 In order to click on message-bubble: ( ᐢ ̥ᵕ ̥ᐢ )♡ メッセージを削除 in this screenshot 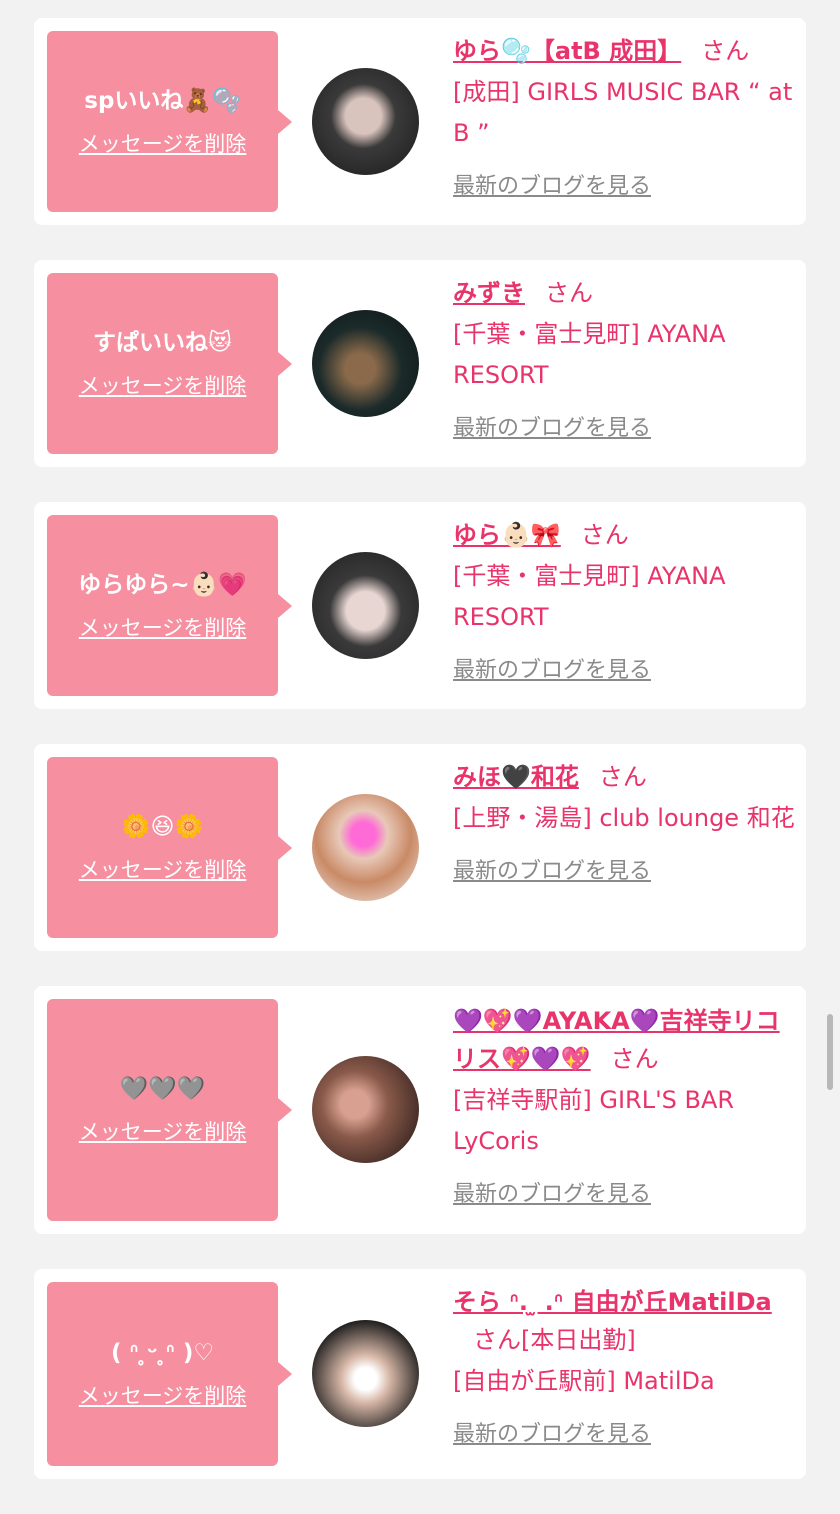, I will do `click(169, 1374)`.